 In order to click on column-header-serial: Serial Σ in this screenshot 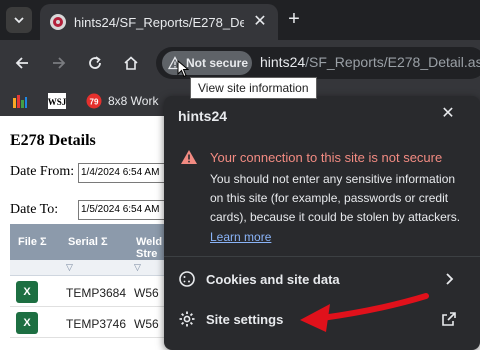, I will do `click(88, 242)`.